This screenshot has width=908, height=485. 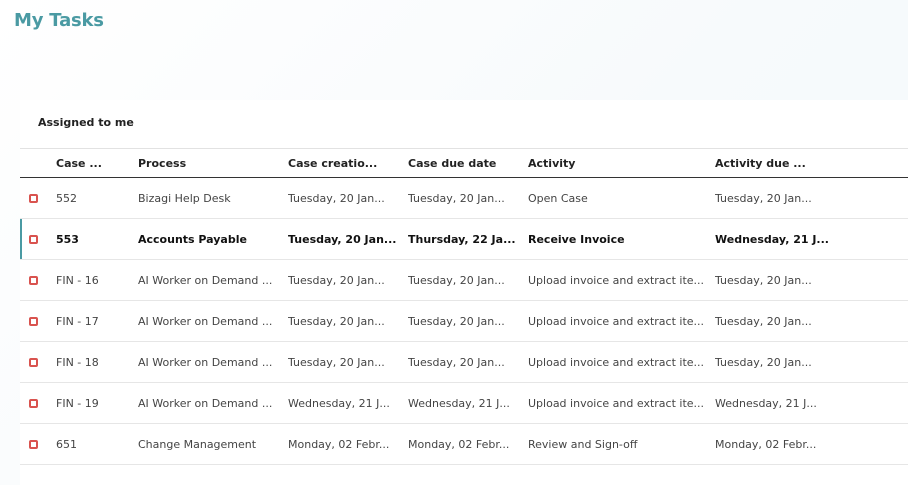 What do you see at coordinates (213, 163) in the screenshot?
I see `header-process: Process` at bounding box center [213, 163].